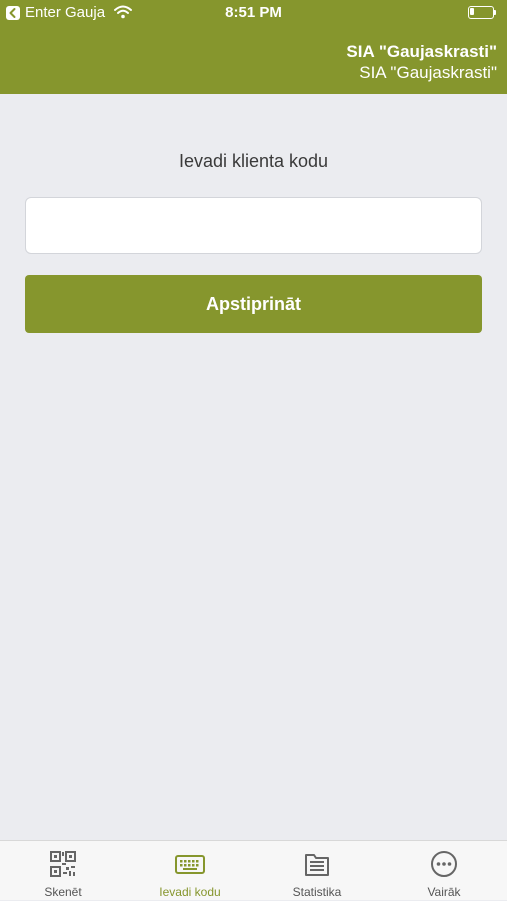 The image size is (507, 901). I want to click on tab-more: Vairāk, so click(444, 871).